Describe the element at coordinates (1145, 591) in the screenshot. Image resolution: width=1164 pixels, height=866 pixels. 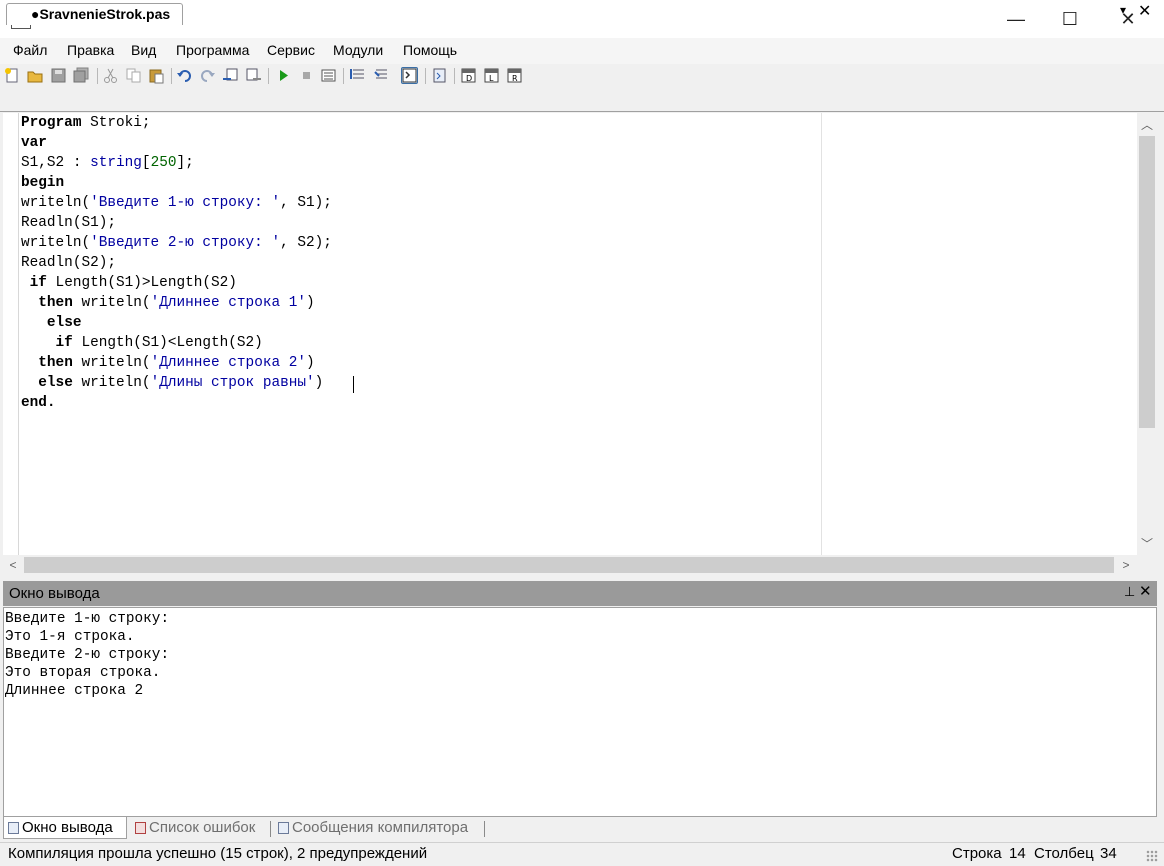
I see `output-close-icon: ✕` at that location.